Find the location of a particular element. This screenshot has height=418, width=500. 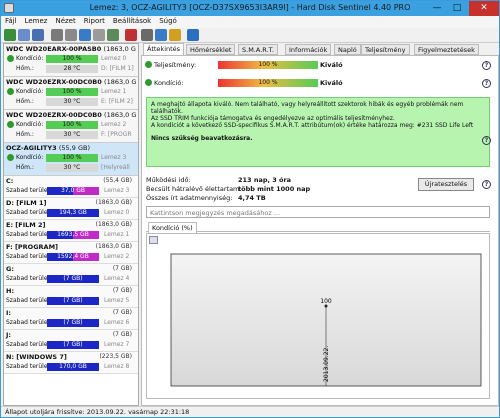

partition-item: J: (7 GB) Szabad terület (7 GB) Lemez 7 is located at coordinates (71, 341).